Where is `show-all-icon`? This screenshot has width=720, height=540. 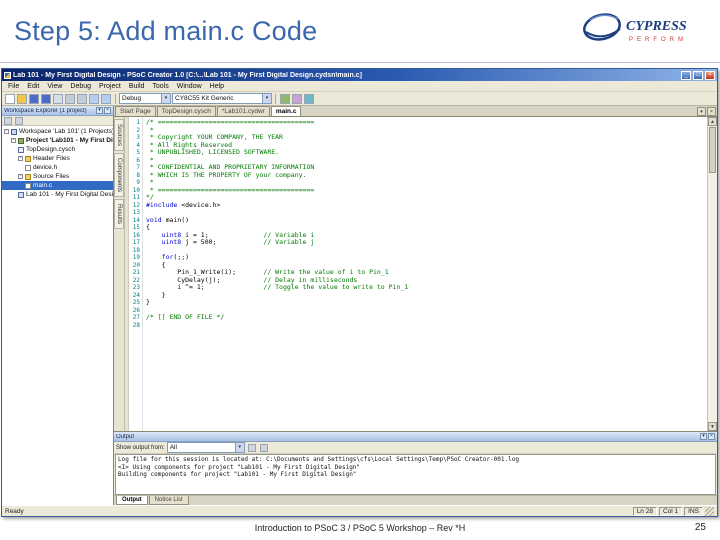 show-all-icon is located at coordinates (19, 120).